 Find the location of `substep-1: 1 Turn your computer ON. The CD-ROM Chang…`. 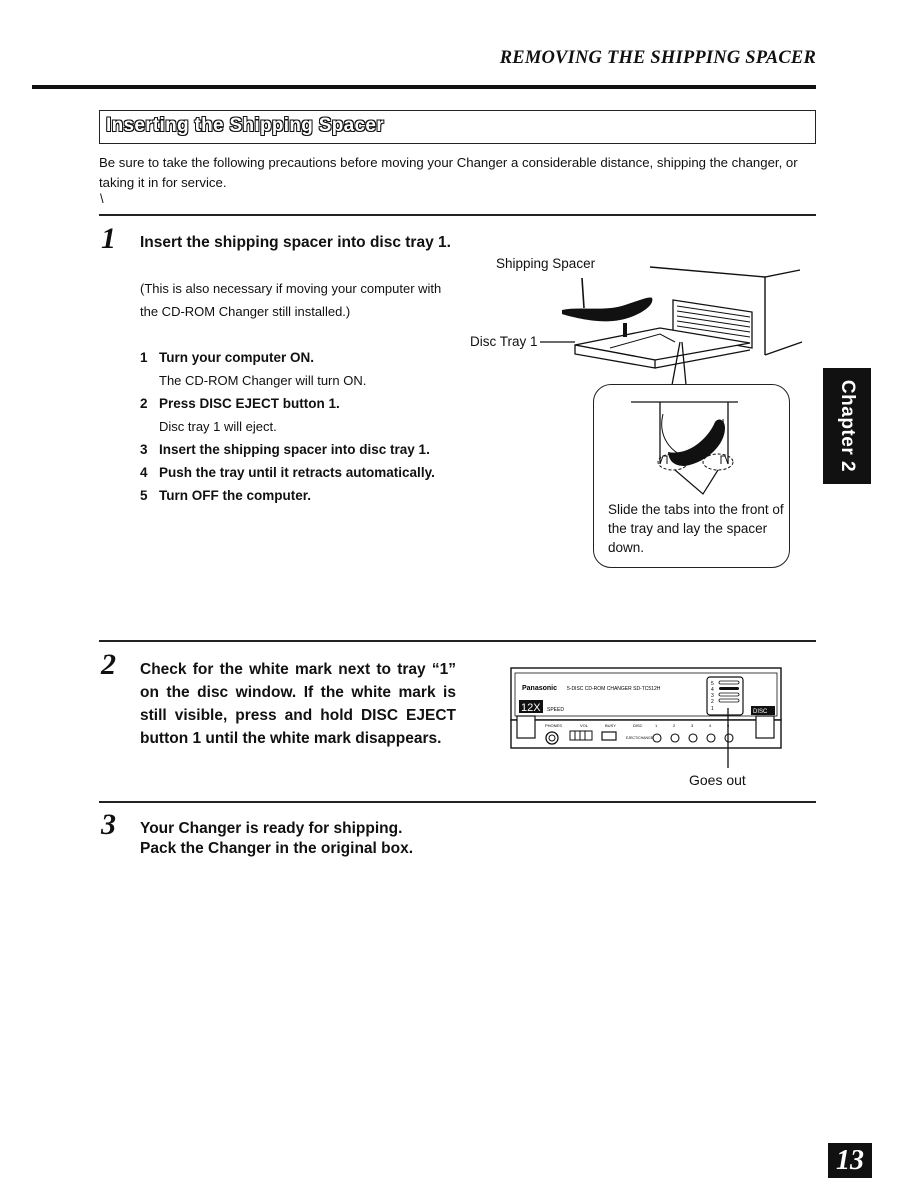

substep-1: 1 Turn your computer ON. The CD-ROM Chang… is located at coordinates (298, 369).